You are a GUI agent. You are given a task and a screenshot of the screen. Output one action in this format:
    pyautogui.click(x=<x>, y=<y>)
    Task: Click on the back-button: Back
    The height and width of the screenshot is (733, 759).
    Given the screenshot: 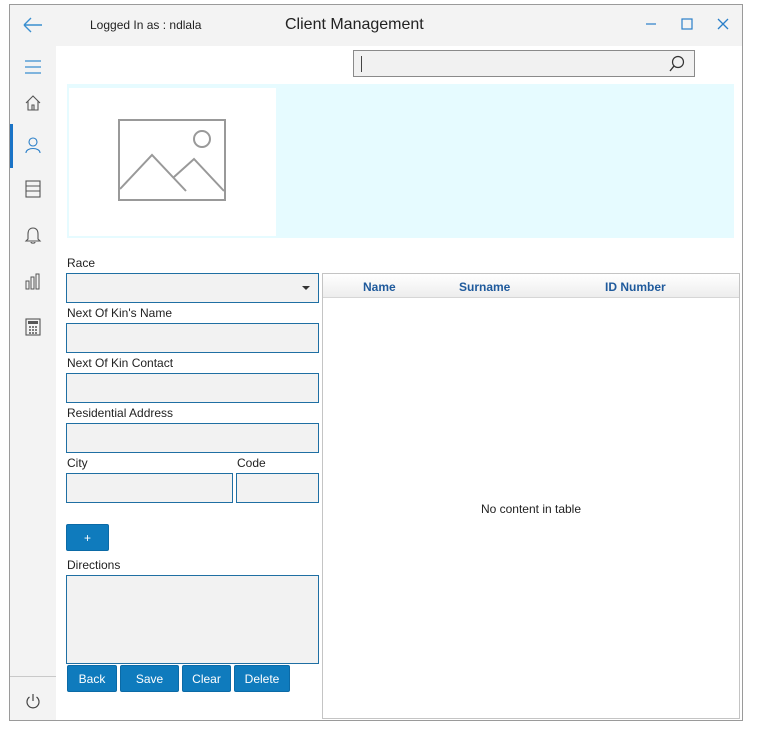 What is the action you would take?
    pyautogui.click(x=92, y=678)
    